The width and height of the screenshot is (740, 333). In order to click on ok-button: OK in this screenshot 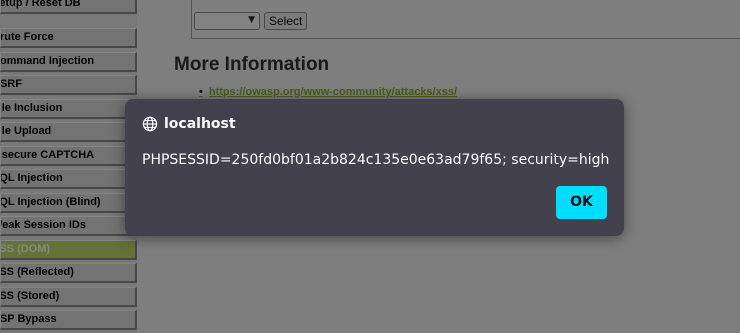, I will do `click(581, 202)`.